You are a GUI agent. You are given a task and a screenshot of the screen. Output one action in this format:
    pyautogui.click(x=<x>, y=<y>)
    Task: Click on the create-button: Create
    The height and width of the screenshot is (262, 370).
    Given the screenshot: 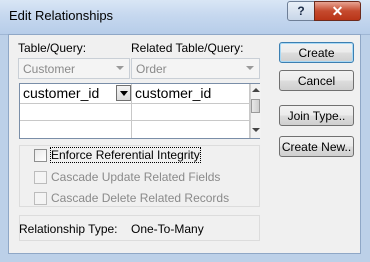 What is the action you would take?
    pyautogui.click(x=316, y=52)
    